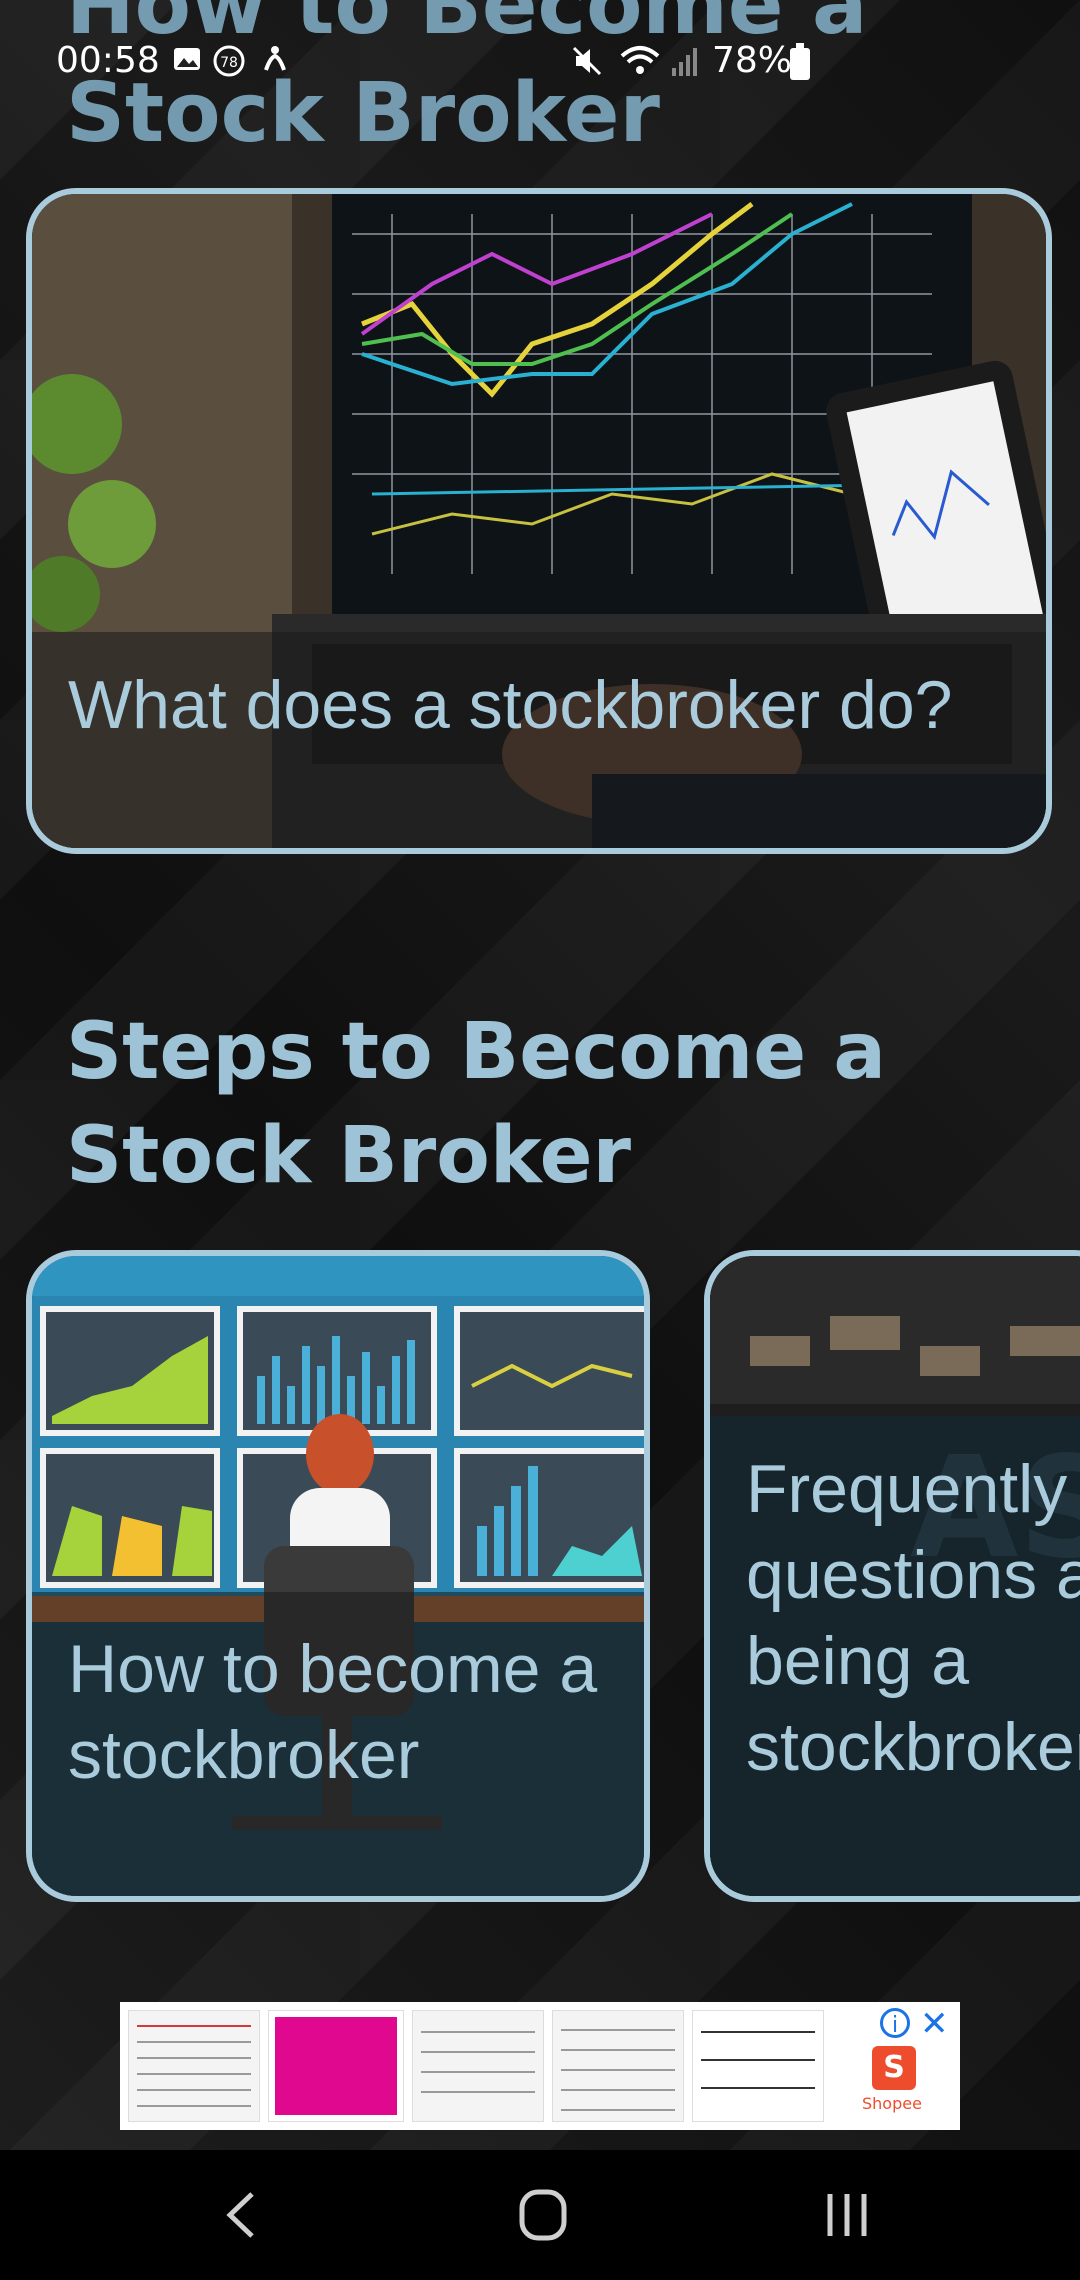 The image size is (1080, 2280). What do you see at coordinates (333, 1712) in the screenshot?
I see `card-label: How to become a stockbroker` at bounding box center [333, 1712].